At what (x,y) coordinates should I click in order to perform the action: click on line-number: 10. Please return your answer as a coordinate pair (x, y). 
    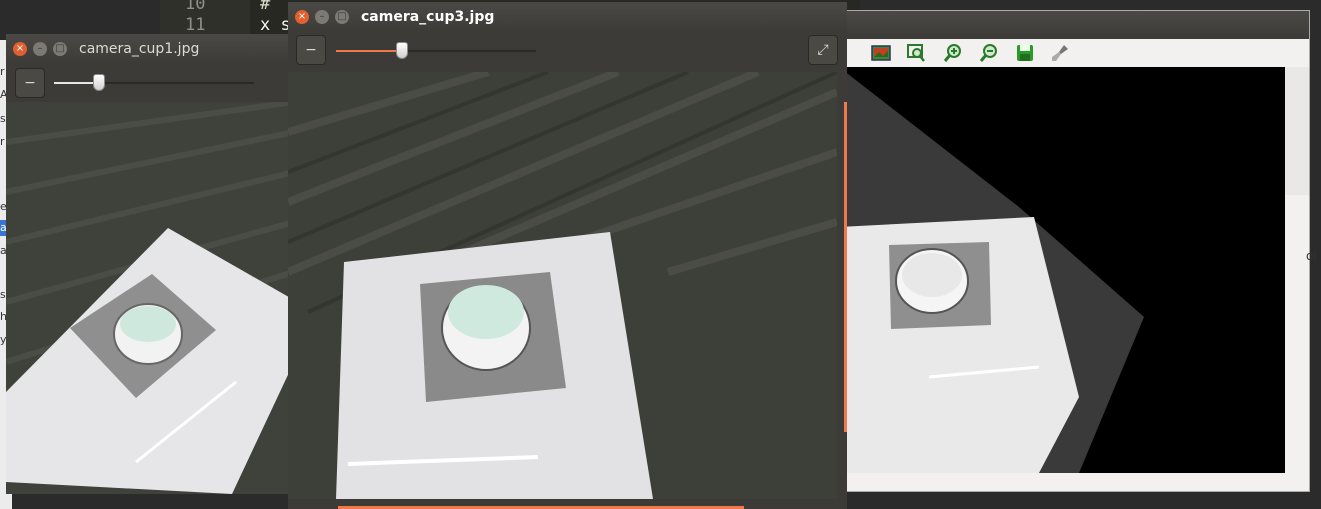
    Looking at the image, I should click on (195, 7).